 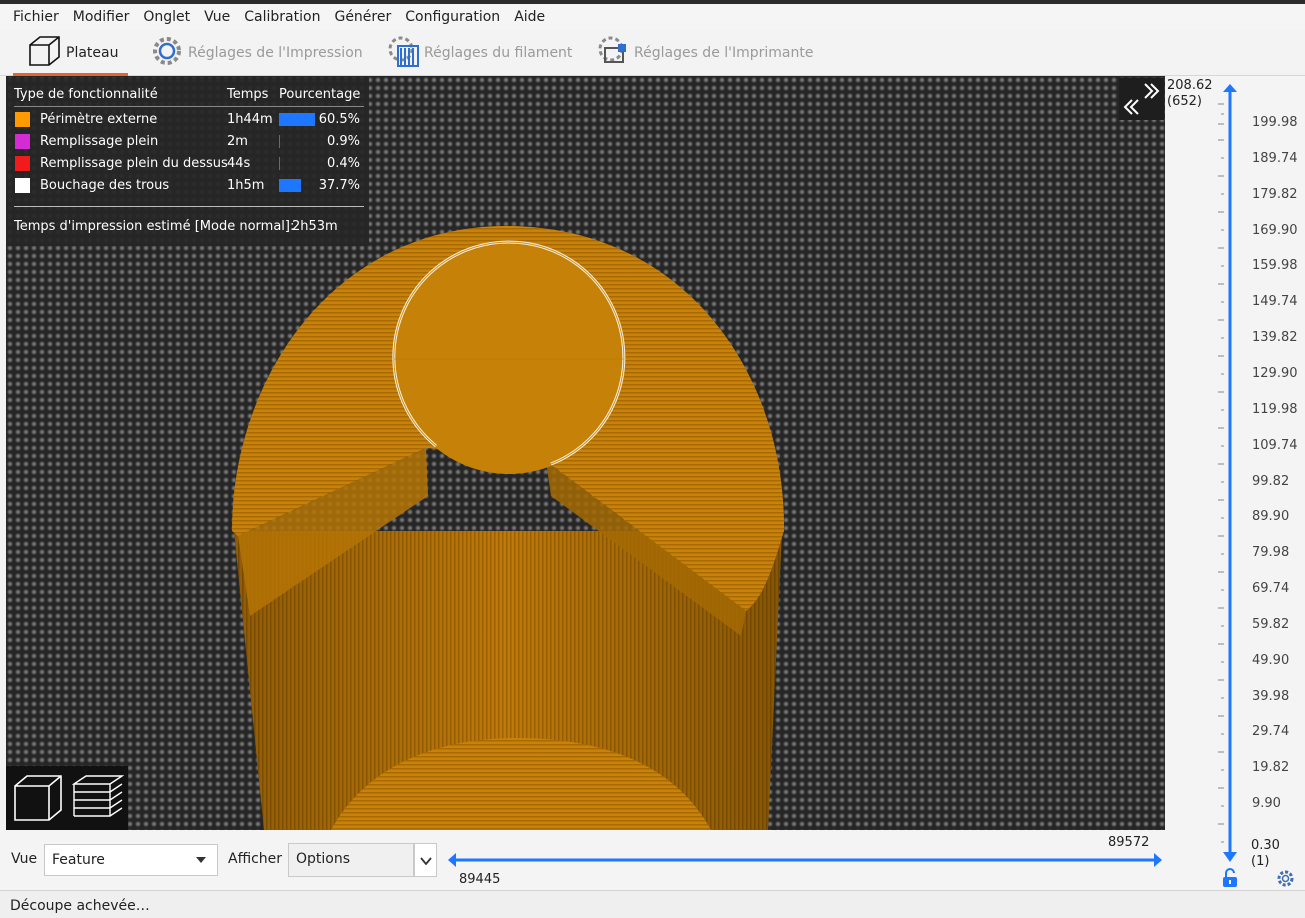 What do you see at coordinates (24, 859) in the screenshot?
I see `view-type-label: Vue` at bounding box center [24, 859].